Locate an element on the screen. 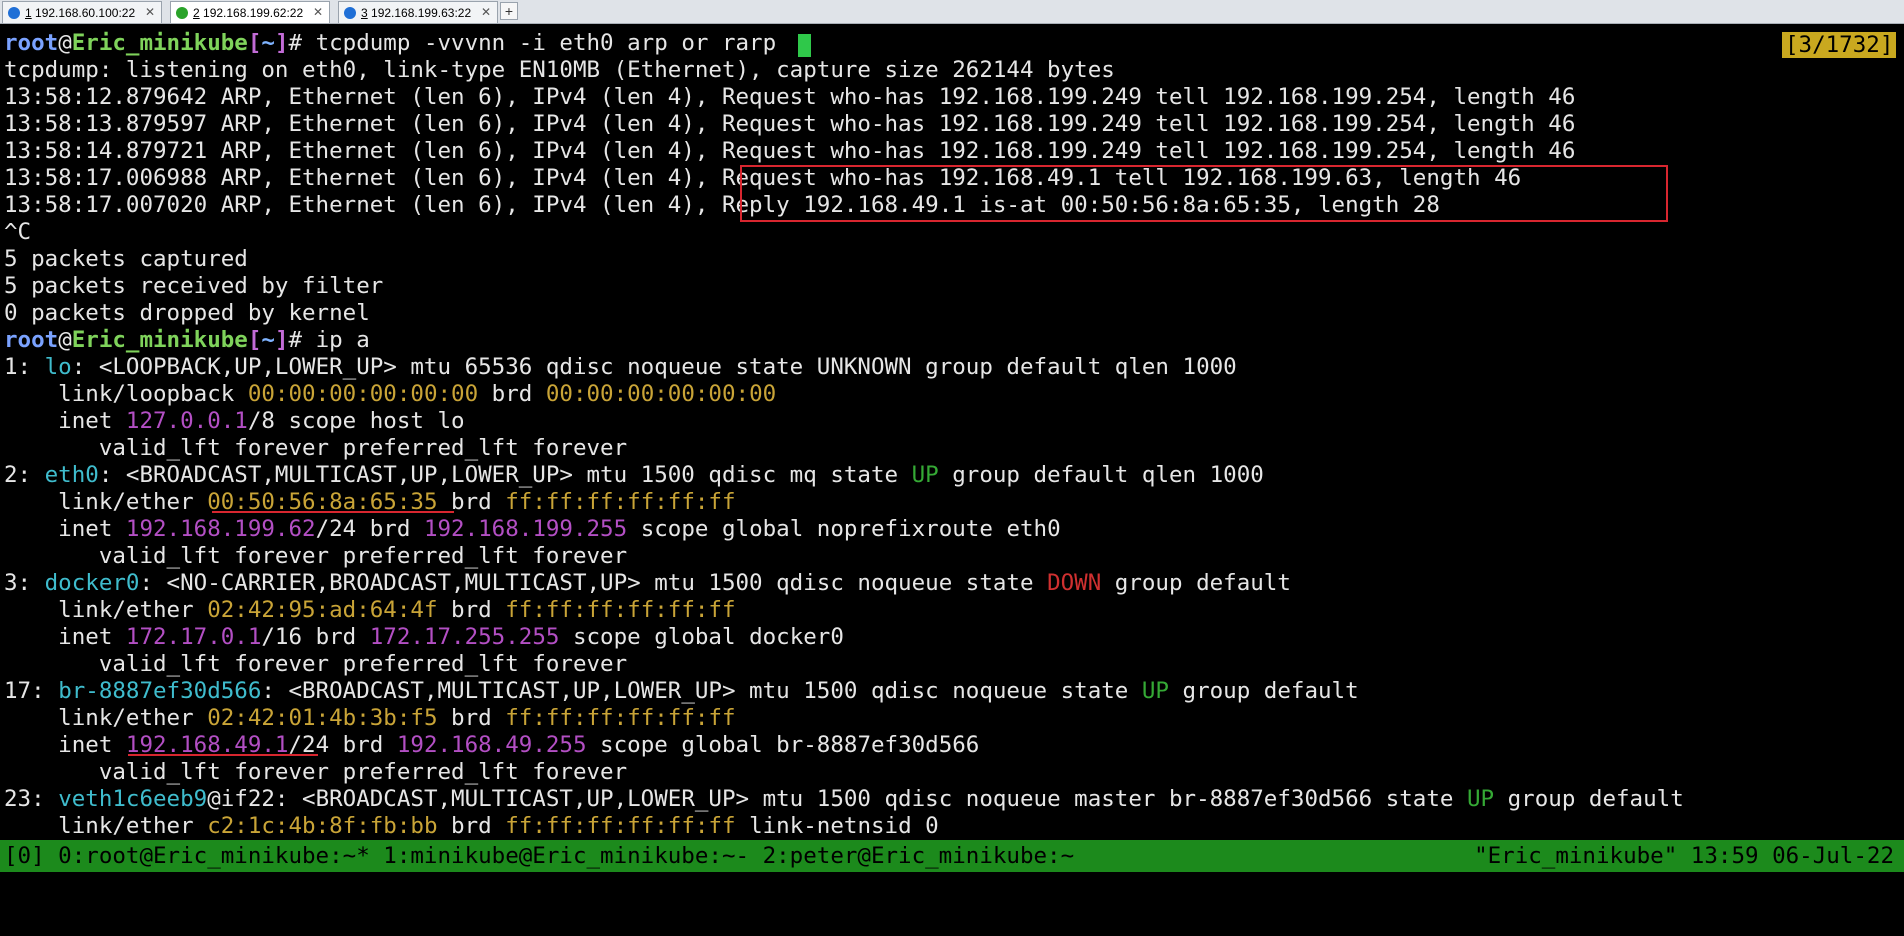  tab-session-3: 3 192.168.199.63:22 ✕ is located at coordinates (418, 12).